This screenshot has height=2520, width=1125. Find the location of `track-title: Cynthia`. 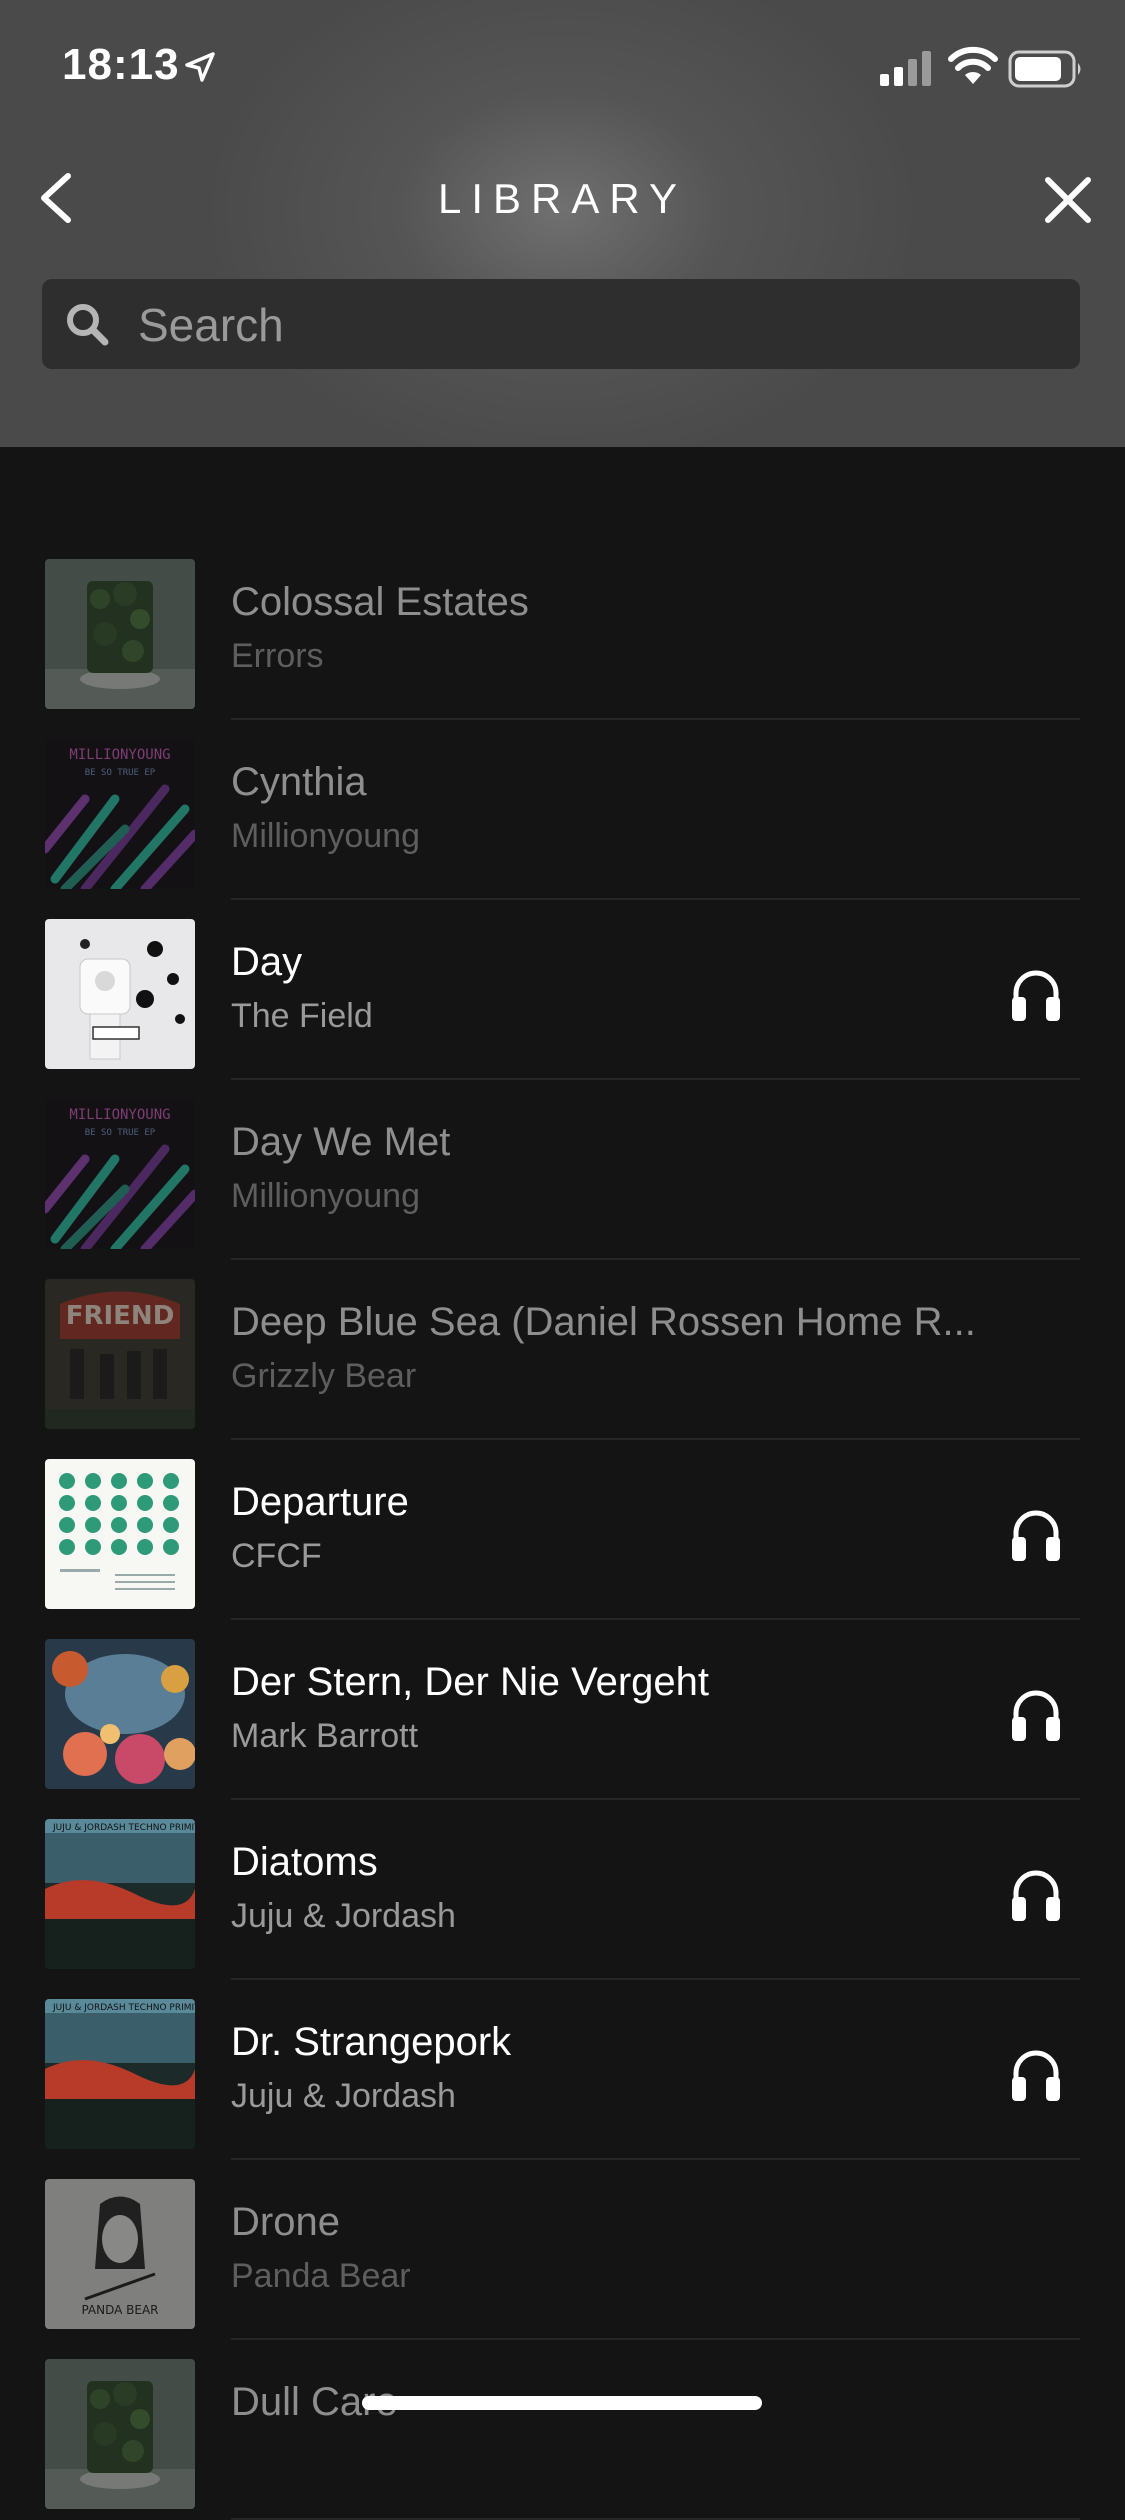

track-title: Cynthia is located at coordinates (299, 782).